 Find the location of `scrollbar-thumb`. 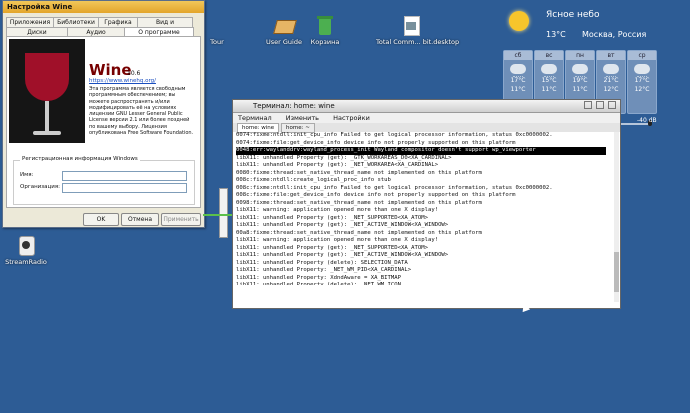

scrollbar-thumb is located at coordinates (616, 272).